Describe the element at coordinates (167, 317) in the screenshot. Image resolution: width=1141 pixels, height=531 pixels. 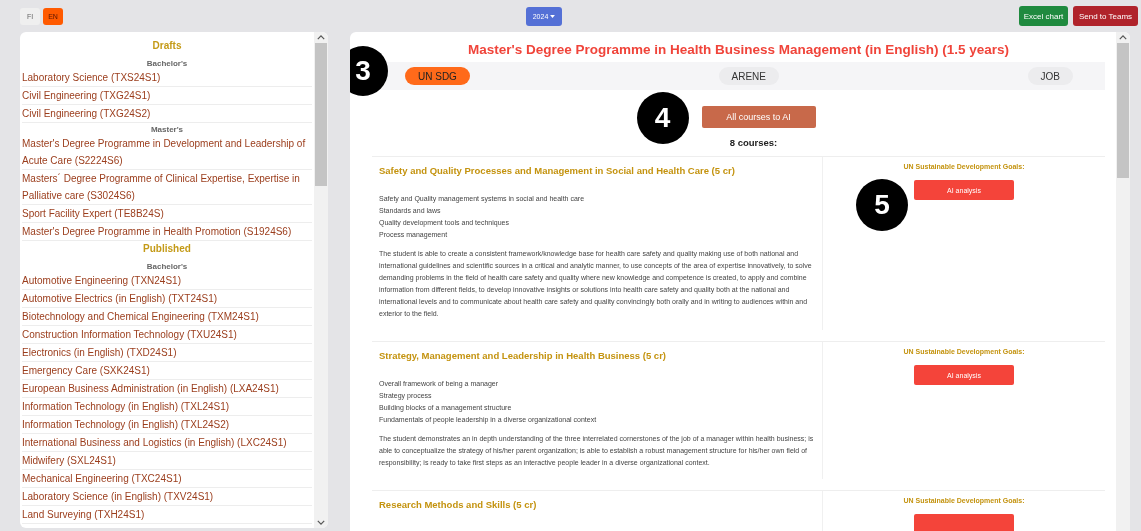
I see `programme-link: Biotechnology and Chemical Engineering (TXM24S1)` at that location.